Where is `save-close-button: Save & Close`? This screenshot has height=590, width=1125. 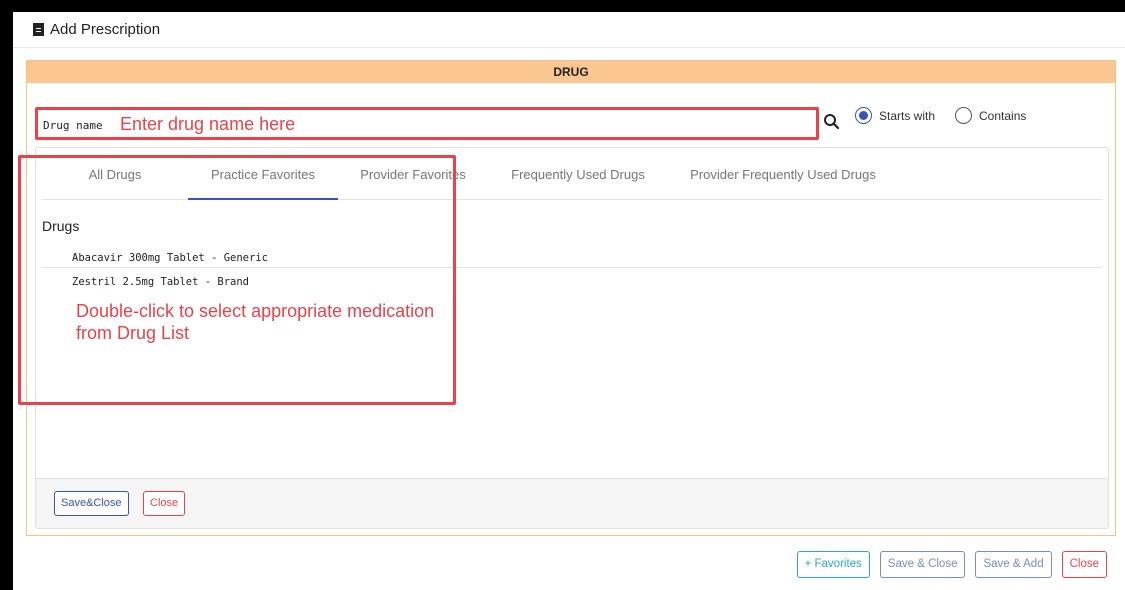
save-close-button: Save & Close is located at coordinates (922, 564).